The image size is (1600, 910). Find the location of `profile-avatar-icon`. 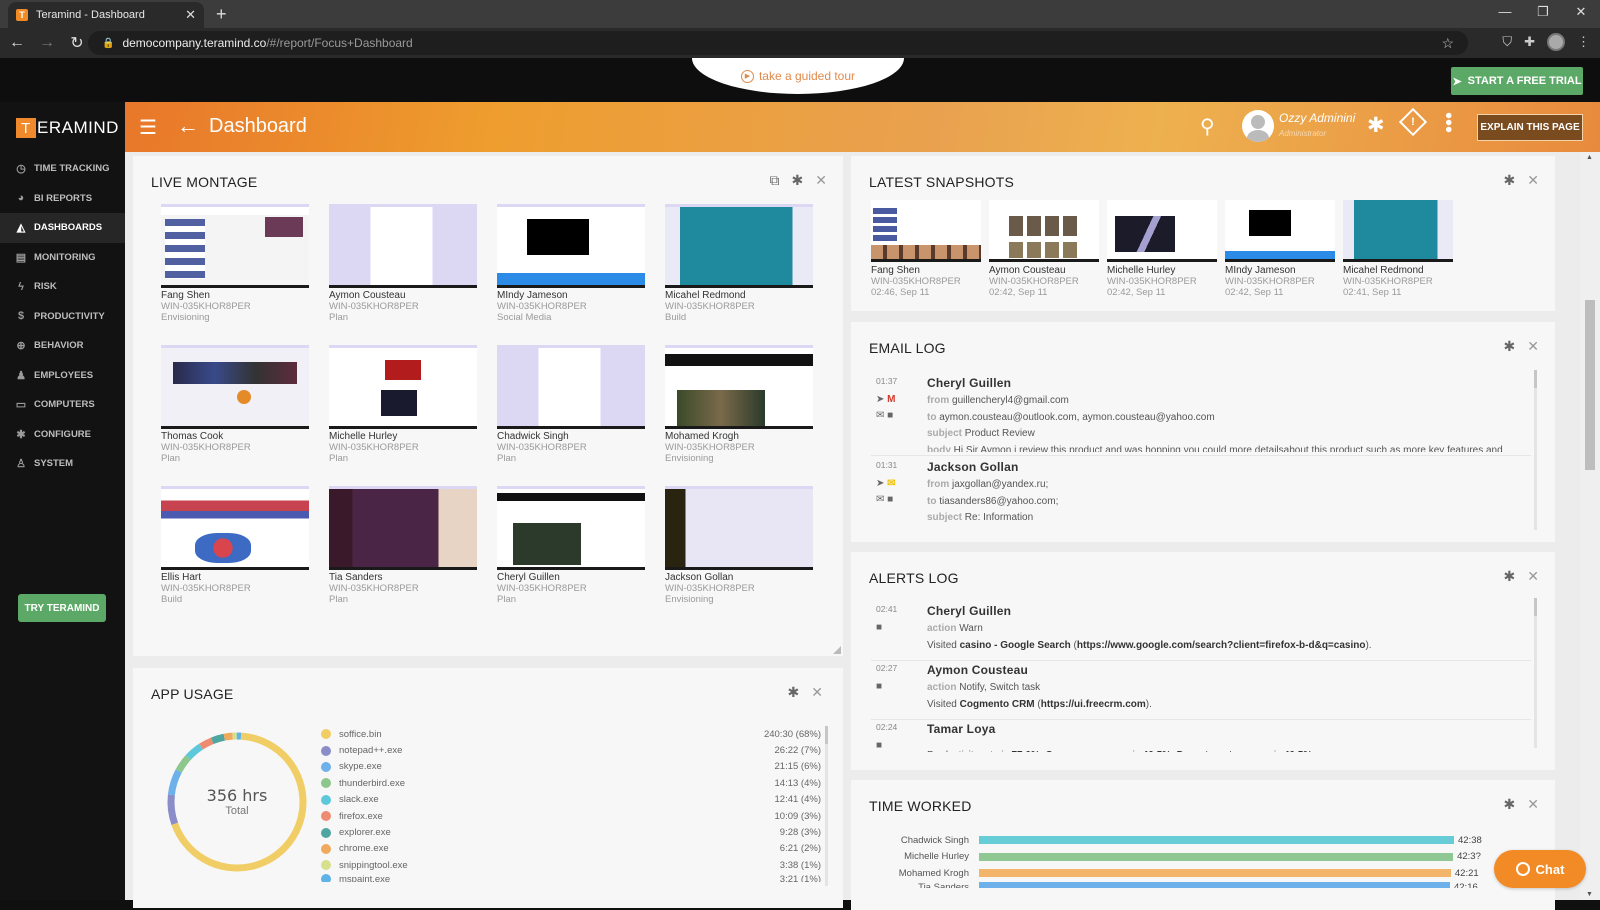

profile-avatar-icon is located at coordinates (1556, 42).